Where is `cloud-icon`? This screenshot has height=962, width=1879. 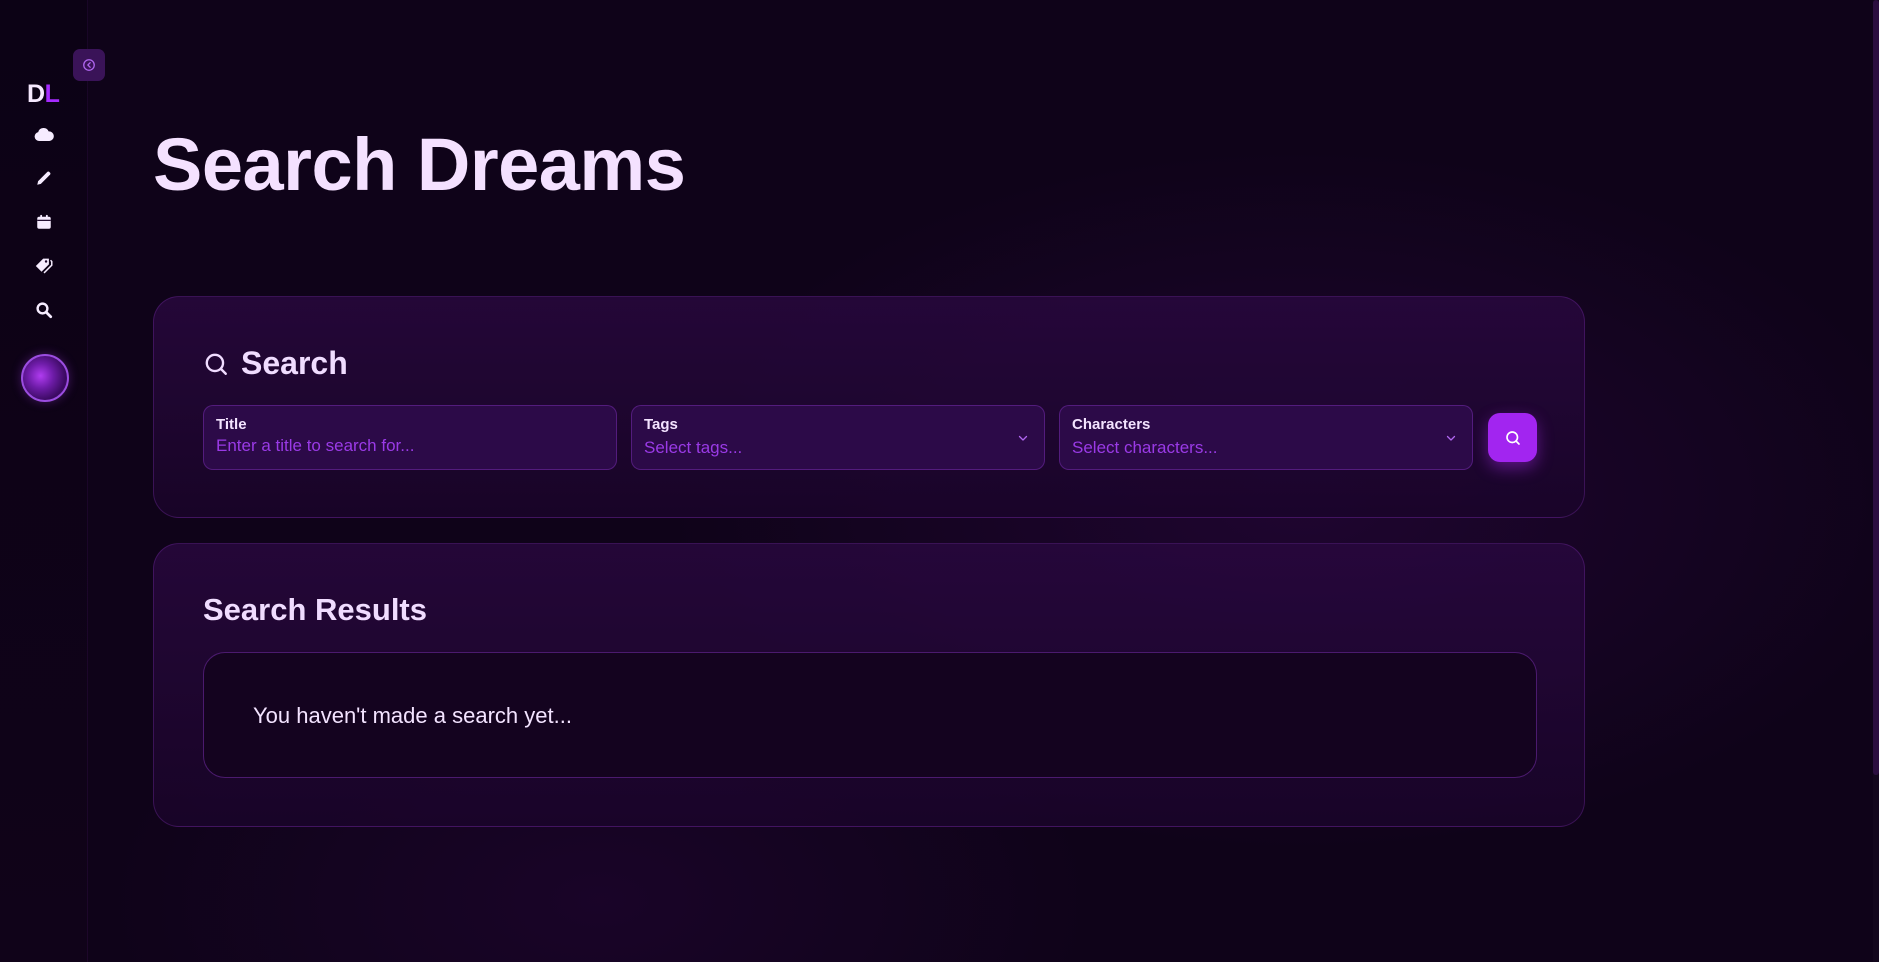
cloud-icon is located at coordinates (44, 134).